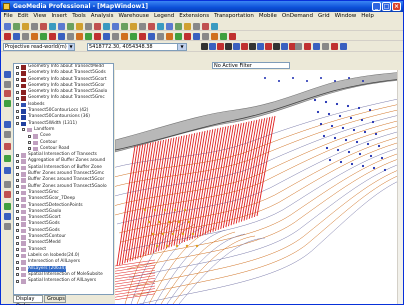  What do you see at coordinates (28, 300) in the screenshot?
I see `tab-display-order: Display Order` at bounding box center [28, 300].